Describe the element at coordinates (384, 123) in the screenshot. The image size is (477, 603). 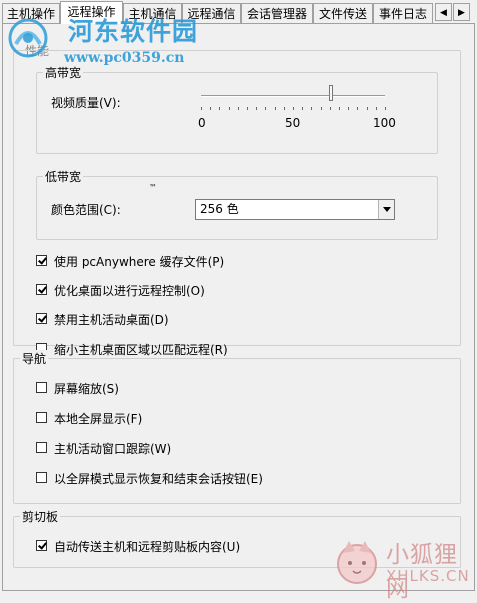
I see `slider-tick-100: 100` at that location.